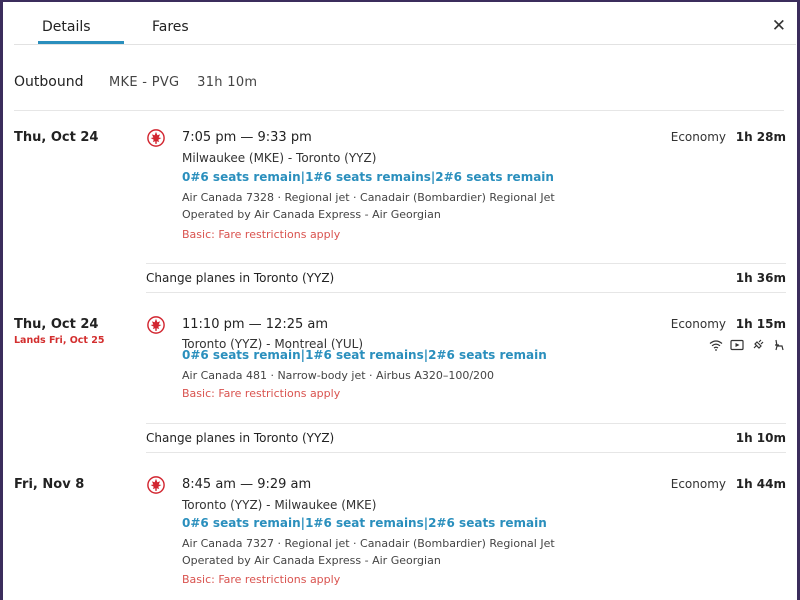 The height and width of the screenshot is (600, 800). What do you see at coordinates (279, 505) in the screenshot?
I see `segment-route: Toronto (YYZ) - Milwaukee (MKE)` at bounding box center [279, 505].